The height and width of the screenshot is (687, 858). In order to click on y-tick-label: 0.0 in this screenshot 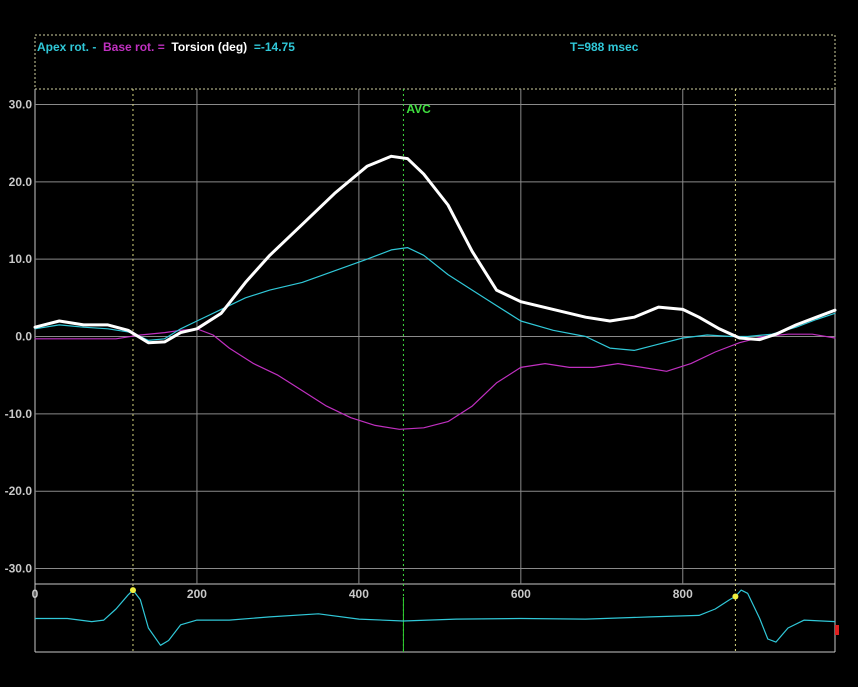, I will do `click(23, 337)`.